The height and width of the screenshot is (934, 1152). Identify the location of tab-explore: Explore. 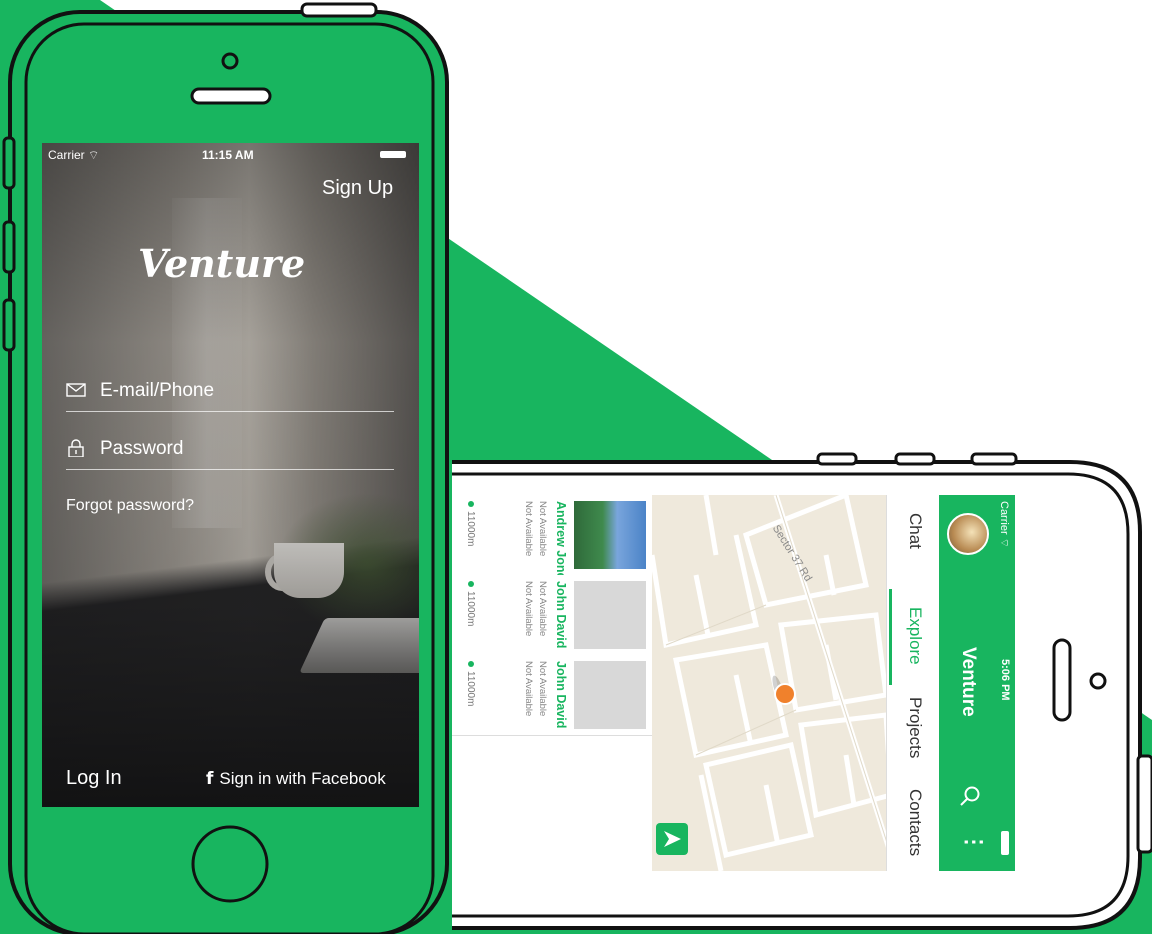
(915, 636).